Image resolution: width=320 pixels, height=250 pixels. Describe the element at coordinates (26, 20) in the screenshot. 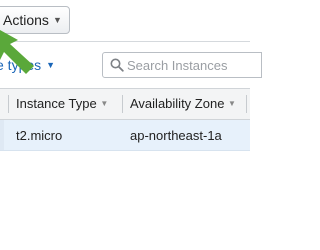

I see `actions-button-label: Actions` at that location.